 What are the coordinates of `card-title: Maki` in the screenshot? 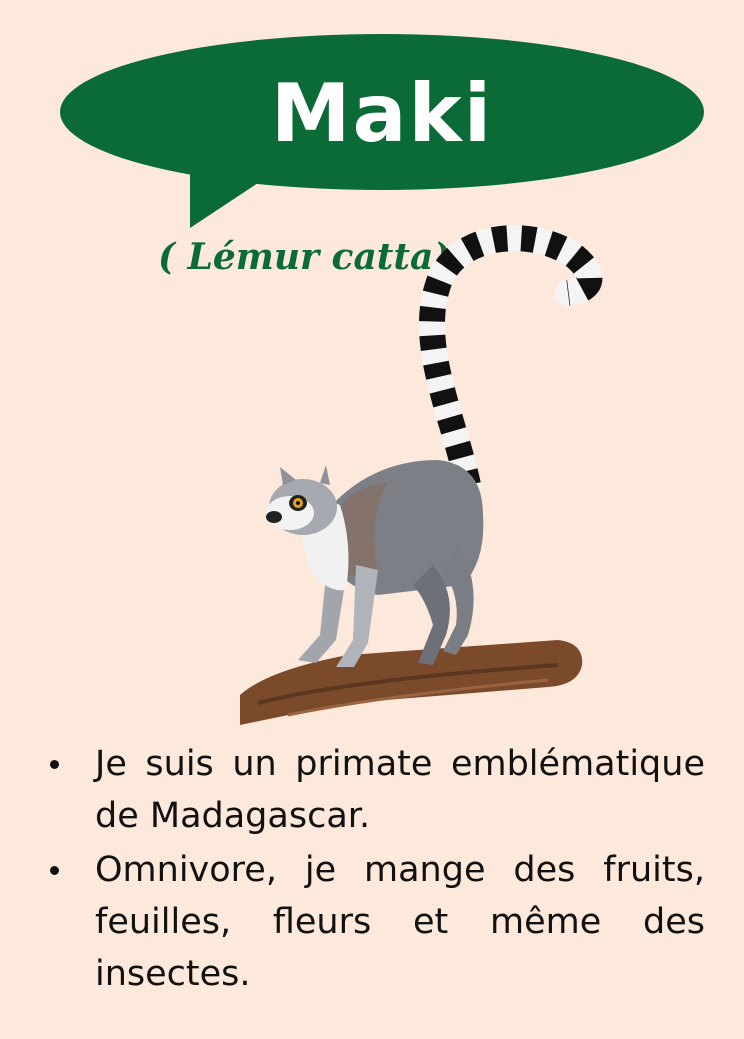 It's located at (382, 113).